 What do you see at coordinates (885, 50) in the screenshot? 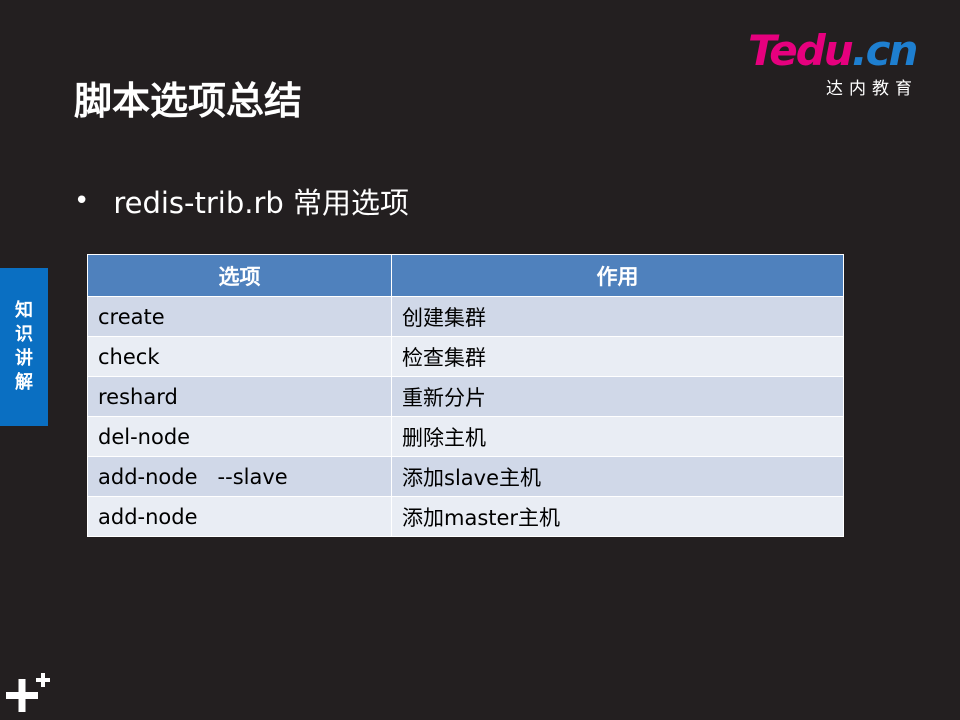
I see `logo-letters-cn: .cn` at bounding box center [885, 50].